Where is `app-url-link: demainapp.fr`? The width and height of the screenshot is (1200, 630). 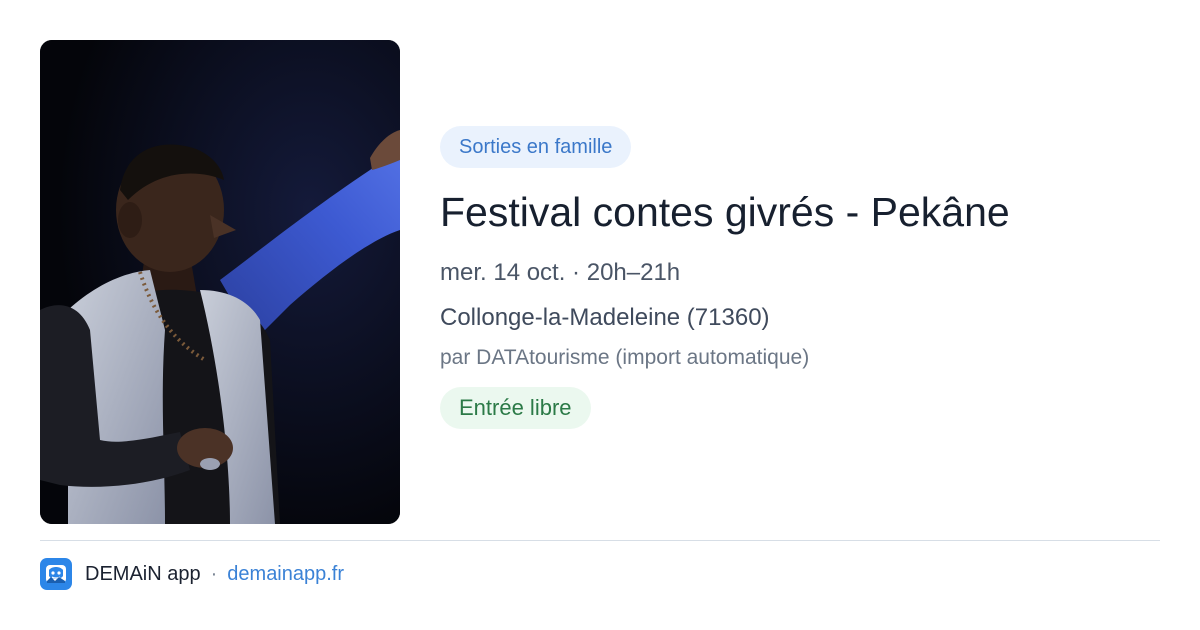 app-url-link: demainapp.fr is located at coordinates (285, 574).